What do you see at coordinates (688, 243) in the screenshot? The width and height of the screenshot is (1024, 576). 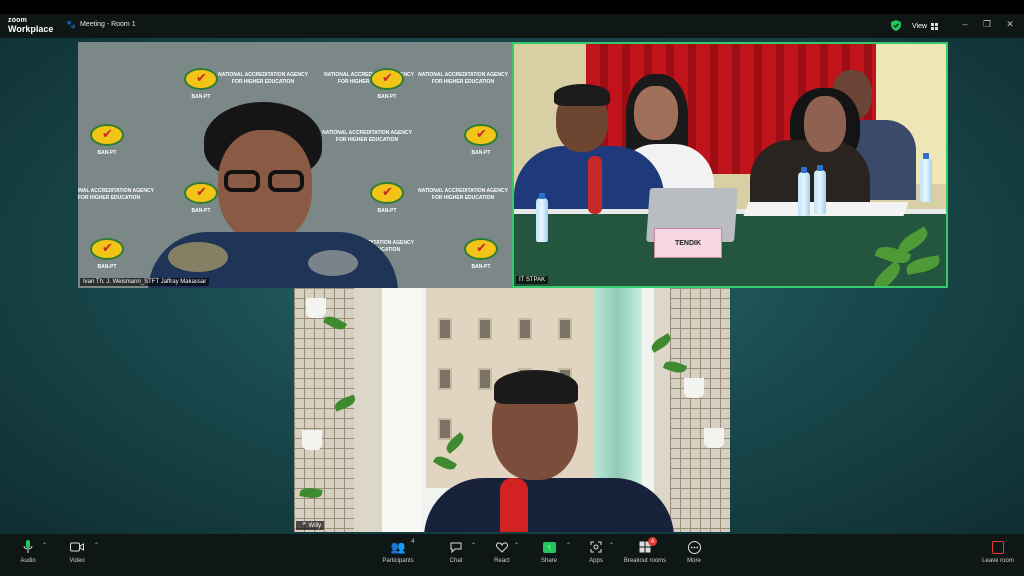 I see `room-sign: TENDIK` at bounding box center [688, 243].